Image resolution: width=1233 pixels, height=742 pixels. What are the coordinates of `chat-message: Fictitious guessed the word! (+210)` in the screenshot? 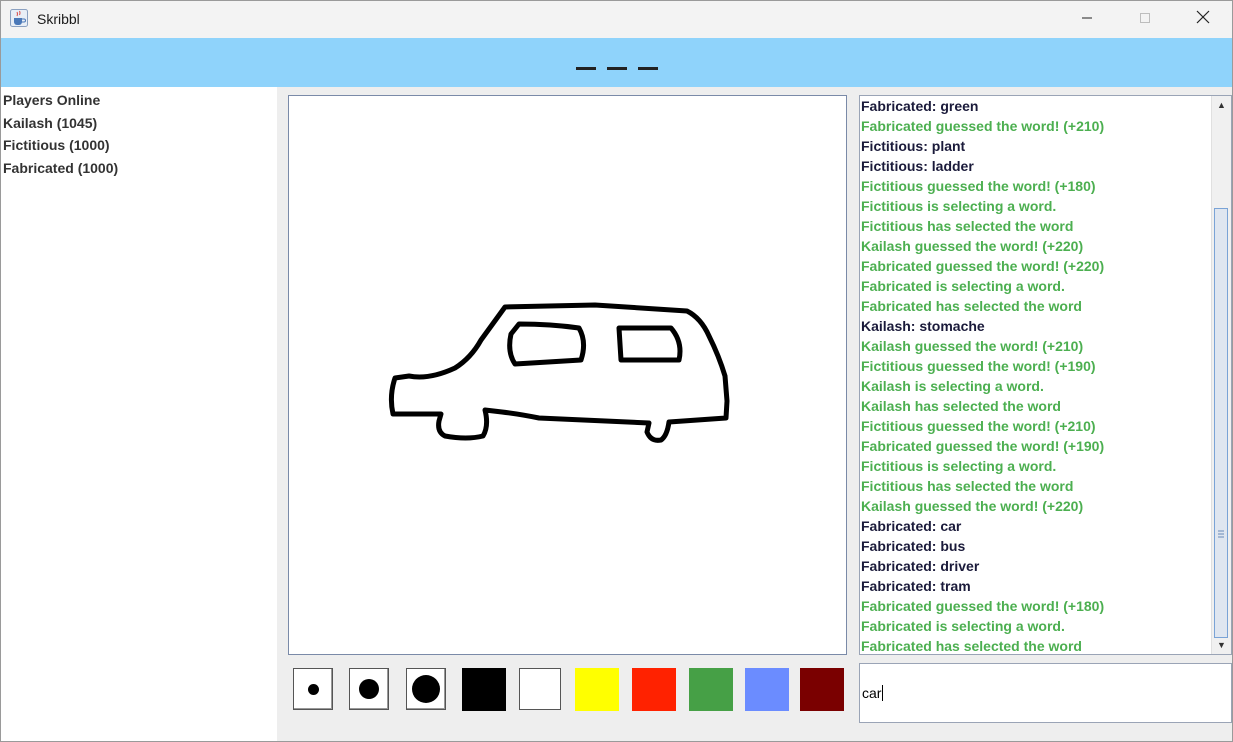 It's located at (978, 426).